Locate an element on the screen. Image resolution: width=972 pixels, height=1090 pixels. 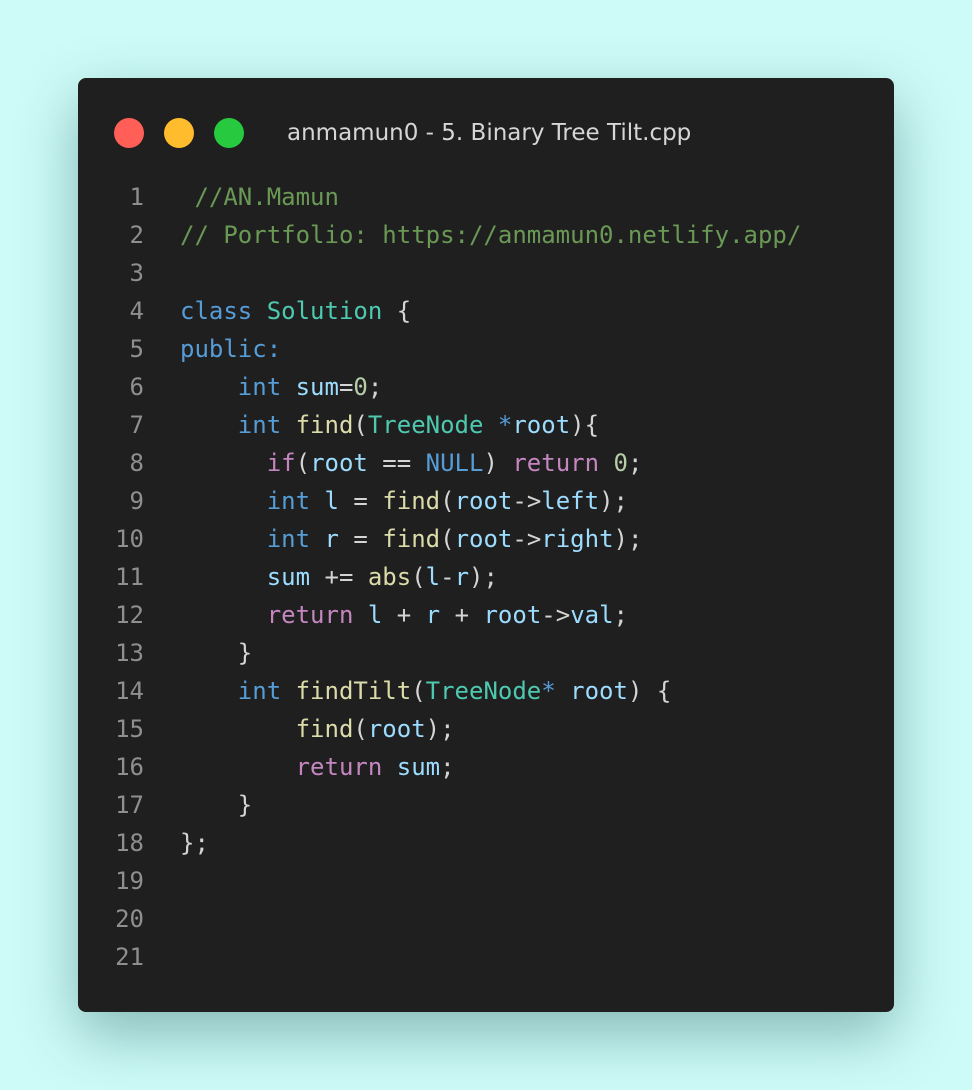
code-token: right is located at coordinates (577, 539).